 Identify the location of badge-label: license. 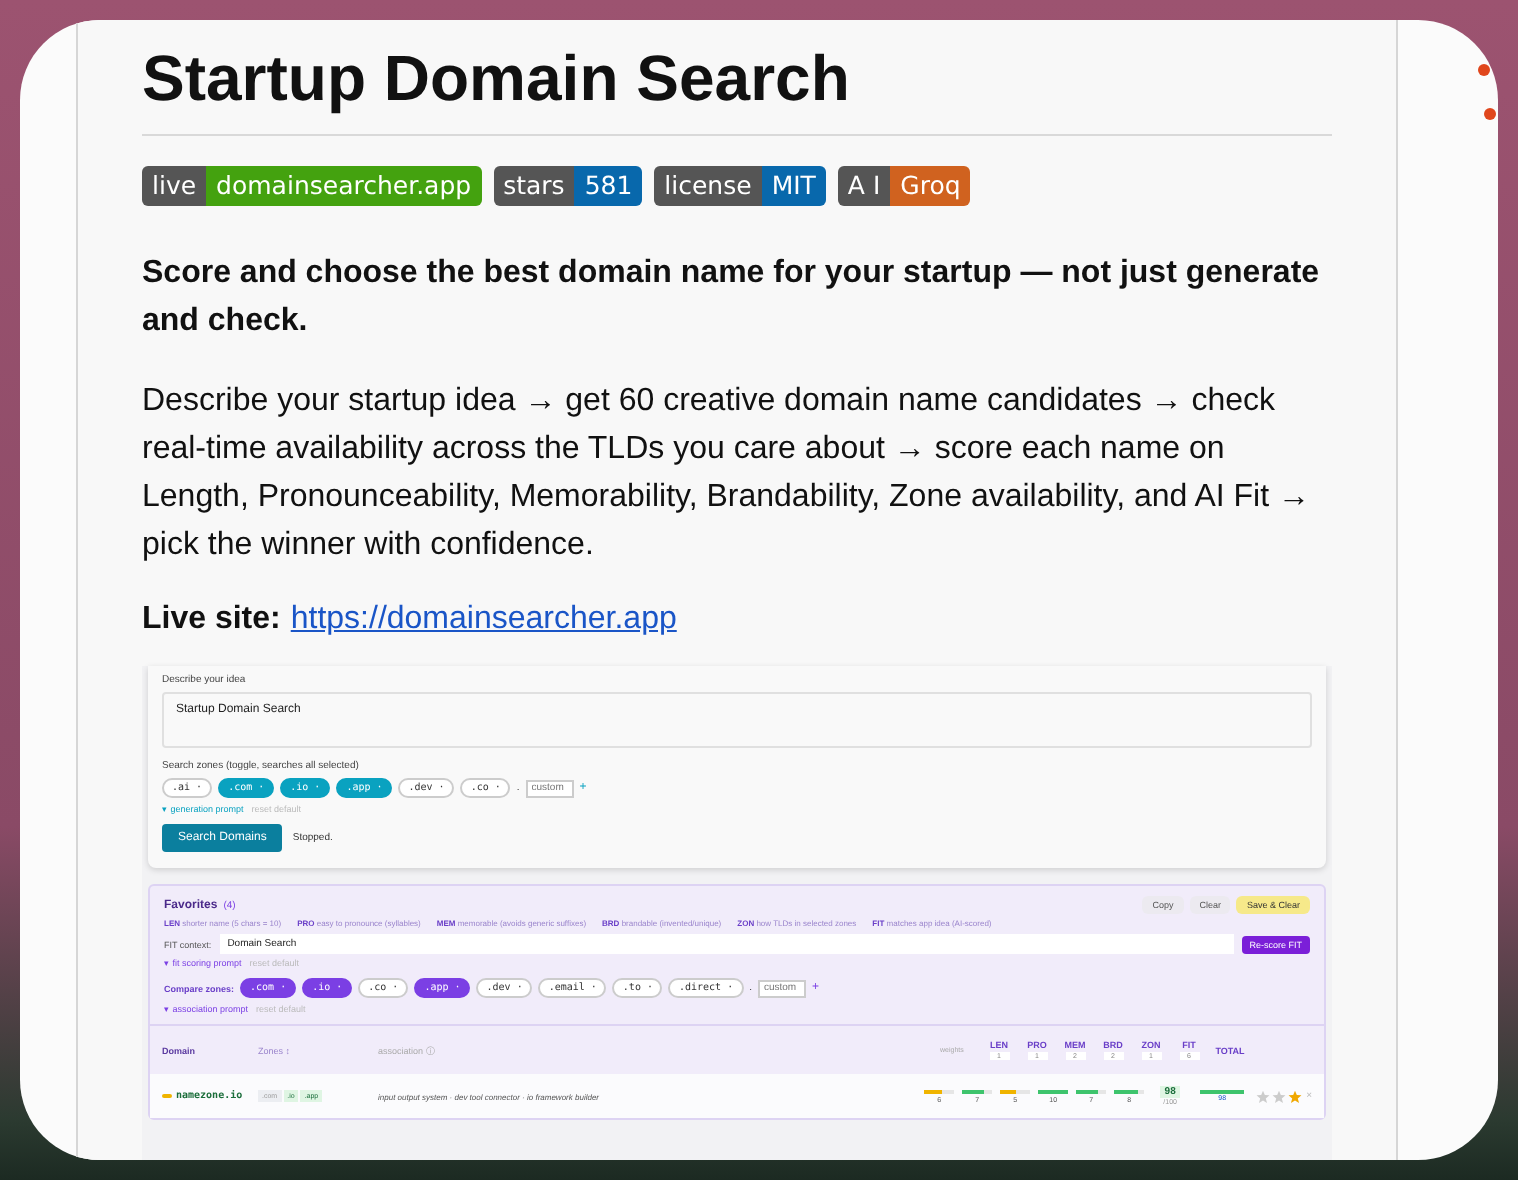
(708, 186).